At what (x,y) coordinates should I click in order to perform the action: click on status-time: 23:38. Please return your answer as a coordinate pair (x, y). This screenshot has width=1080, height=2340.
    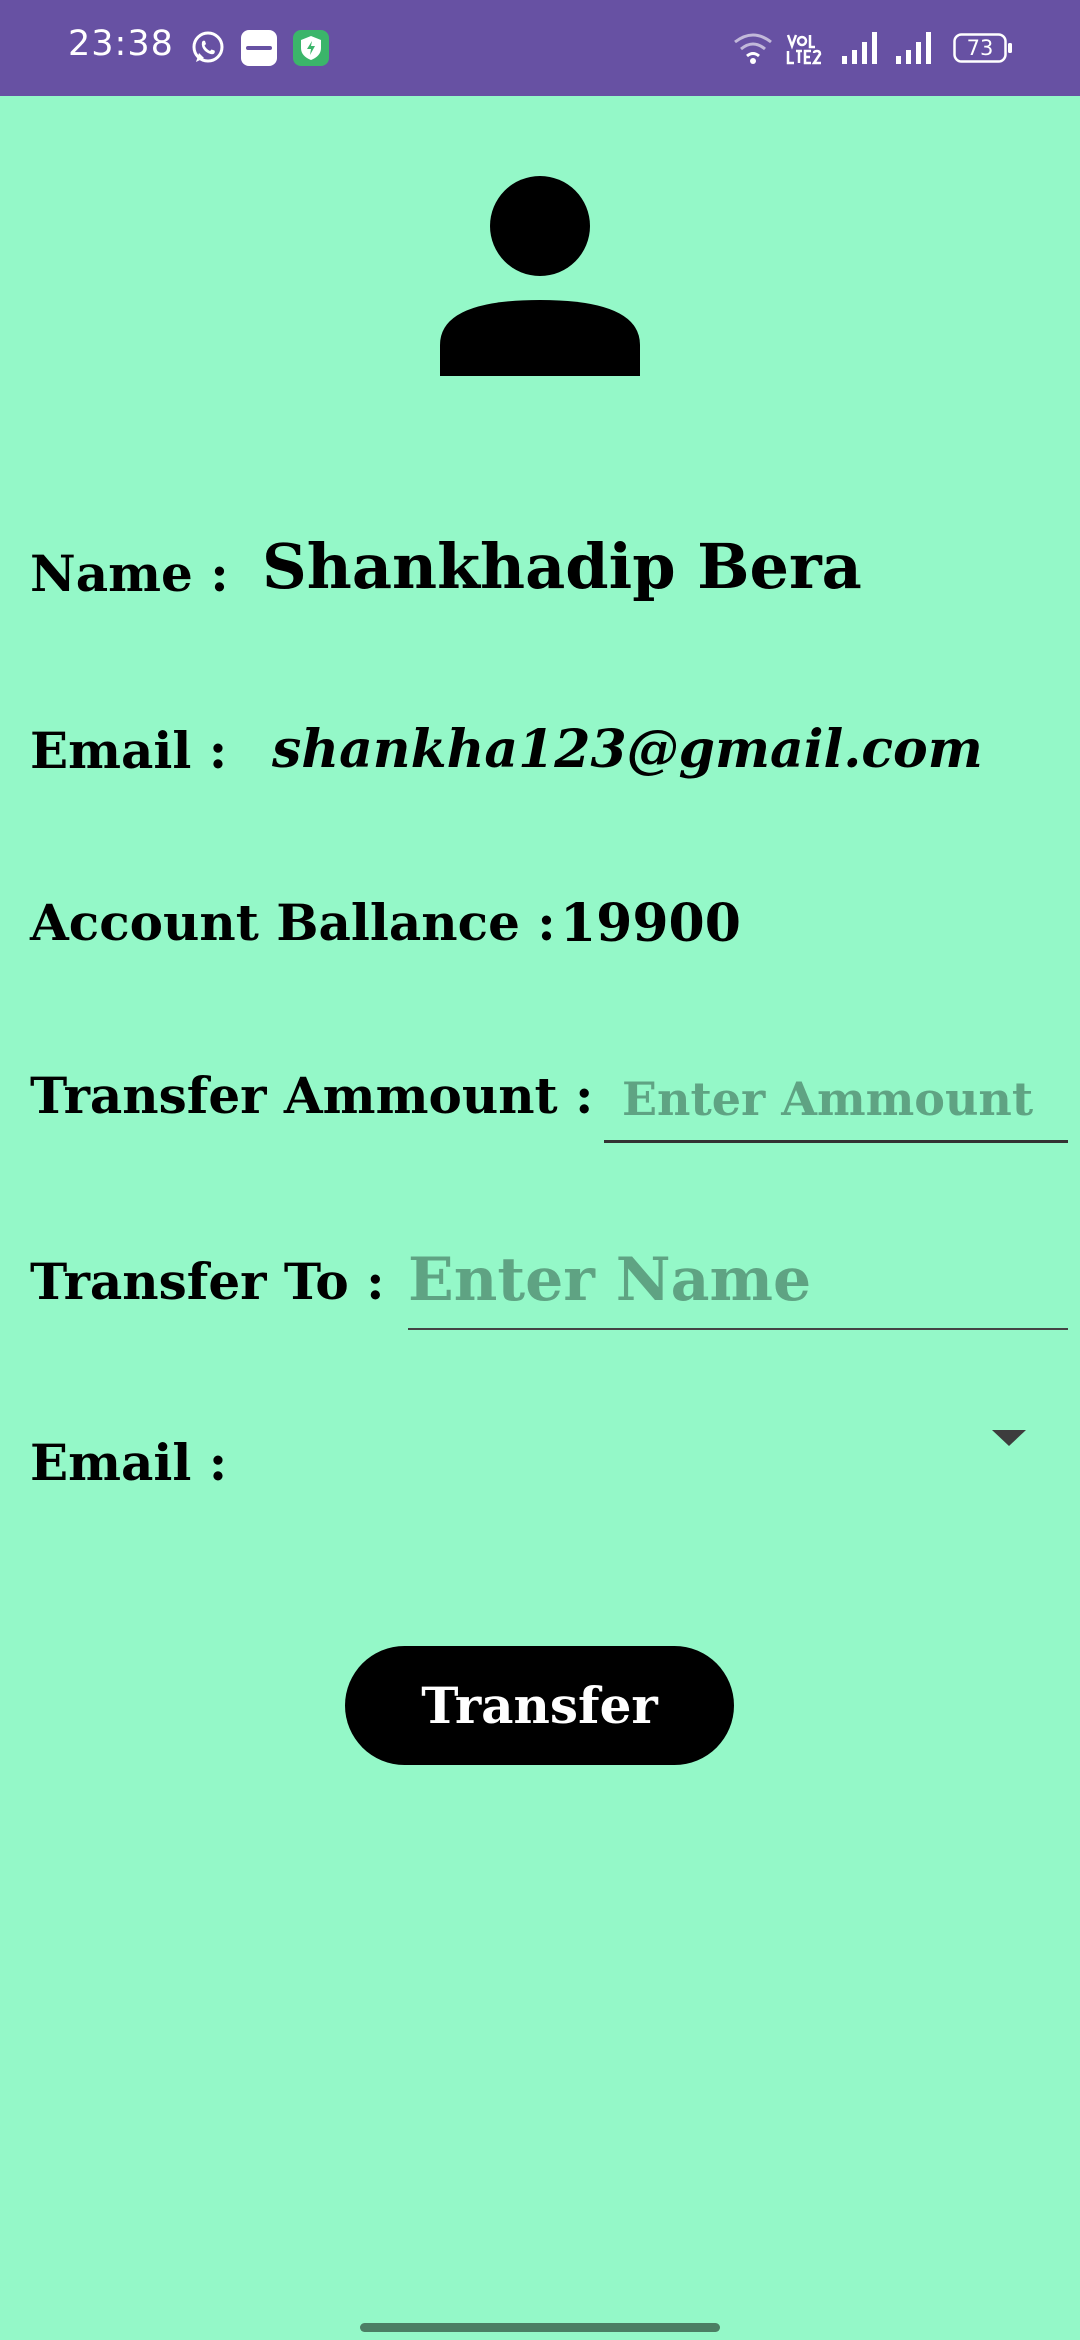
    Looking at the image, I should click on (121, 44).